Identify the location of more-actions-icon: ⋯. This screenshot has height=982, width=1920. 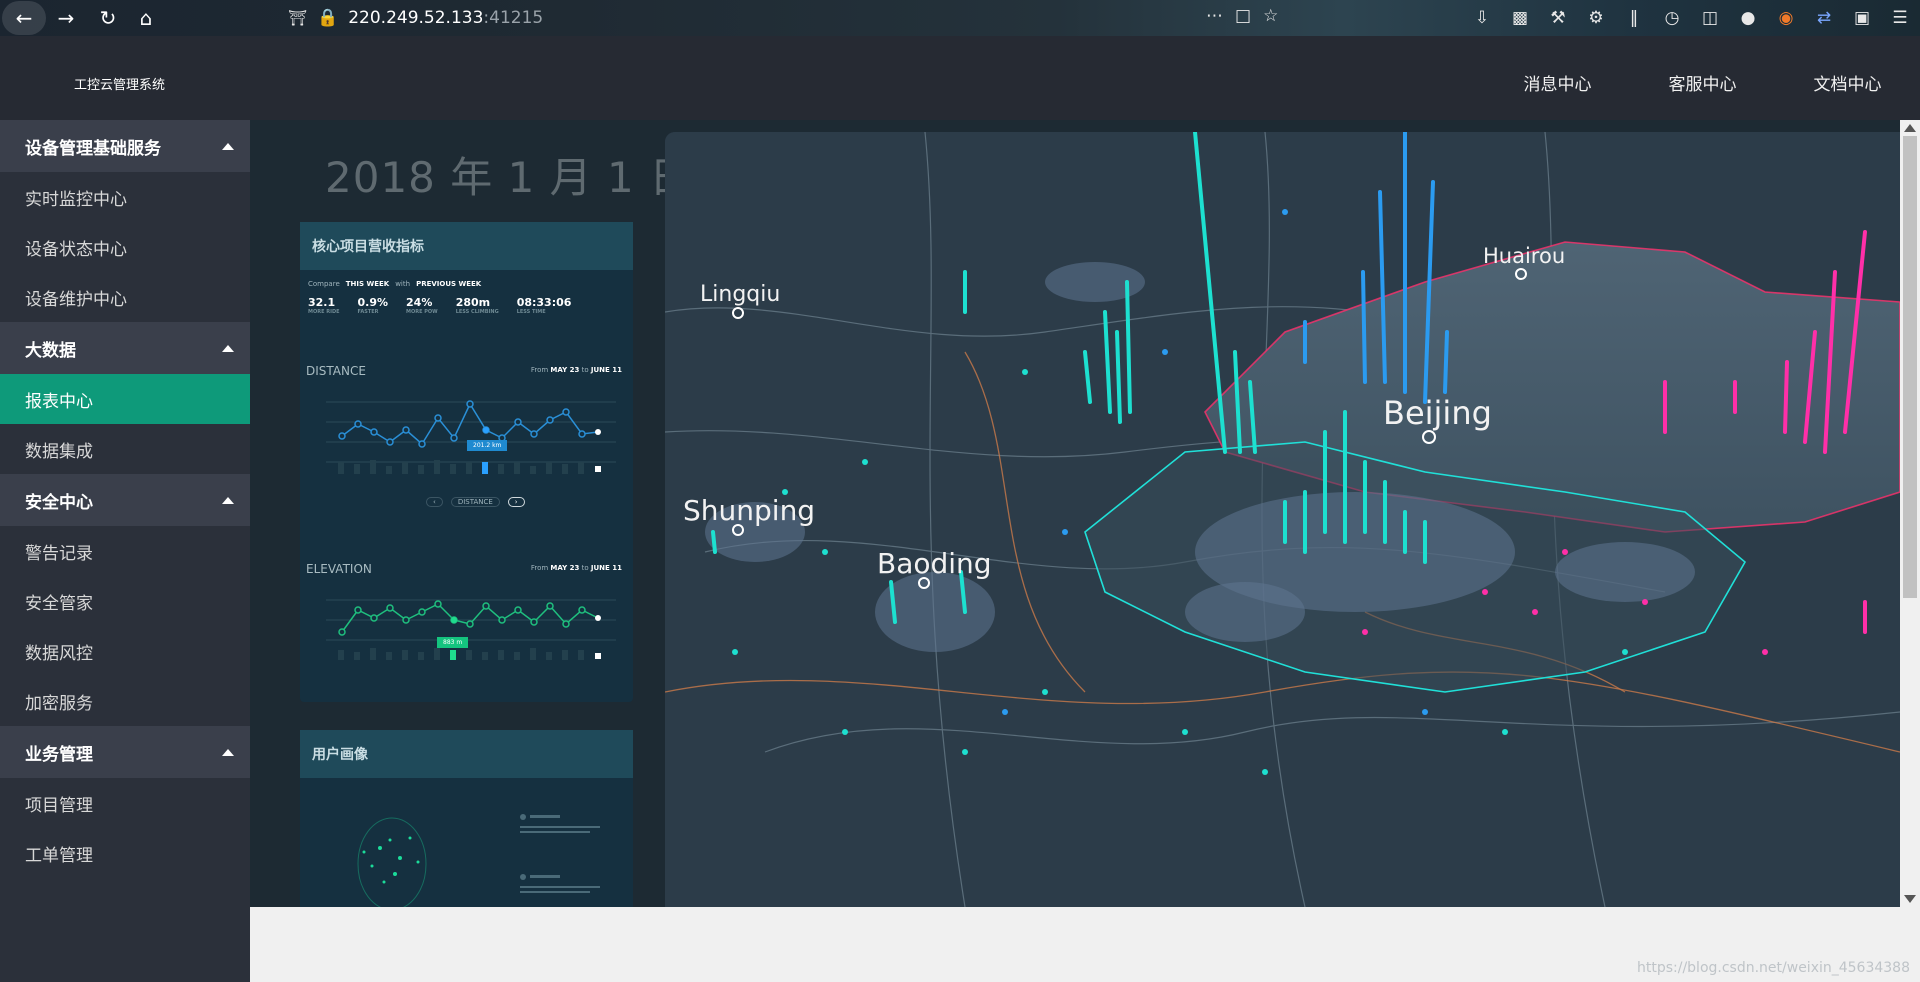
(1214, 16).